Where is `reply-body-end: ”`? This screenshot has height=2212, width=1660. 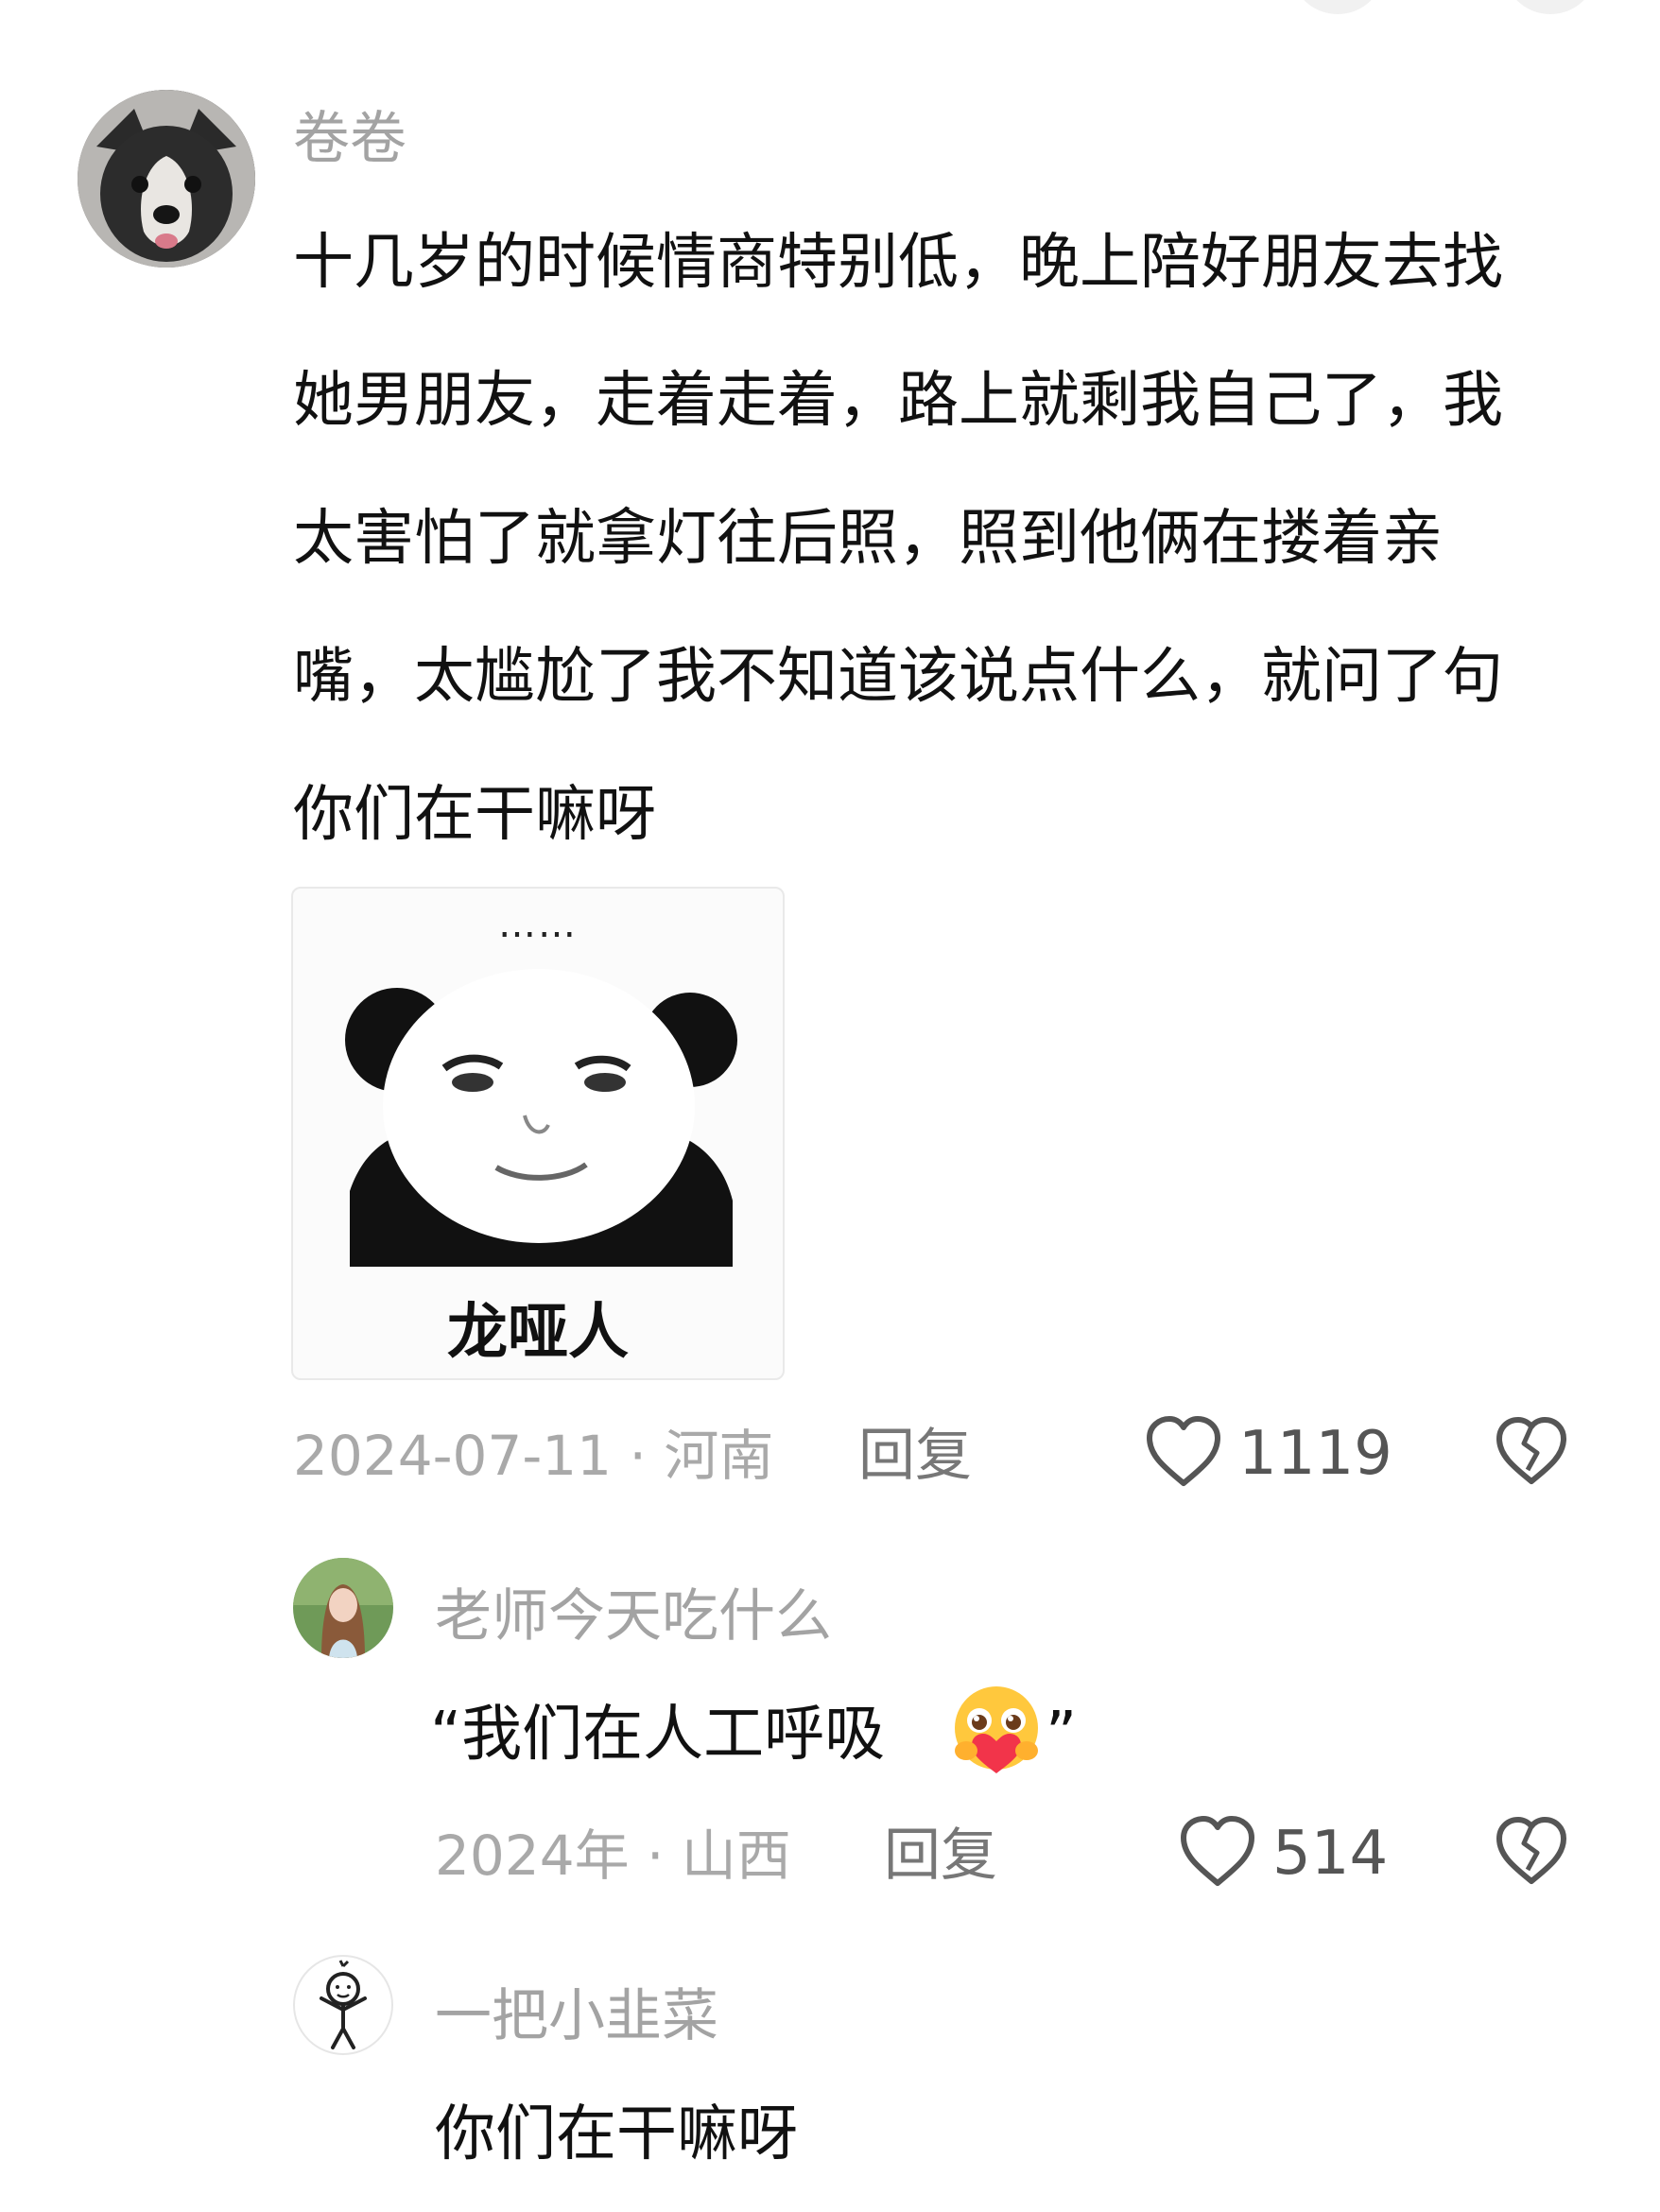 reply-body-end: ” is located at coordinates (1062, 1735).